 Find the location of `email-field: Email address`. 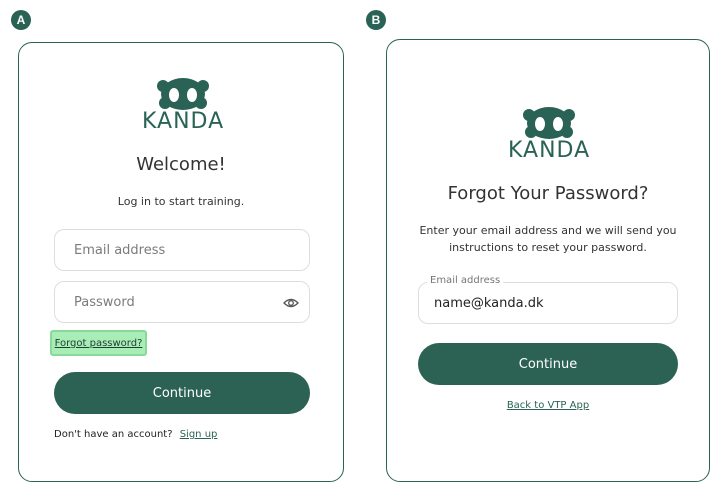

email-field: Email address is located at coordinates (548, 299).